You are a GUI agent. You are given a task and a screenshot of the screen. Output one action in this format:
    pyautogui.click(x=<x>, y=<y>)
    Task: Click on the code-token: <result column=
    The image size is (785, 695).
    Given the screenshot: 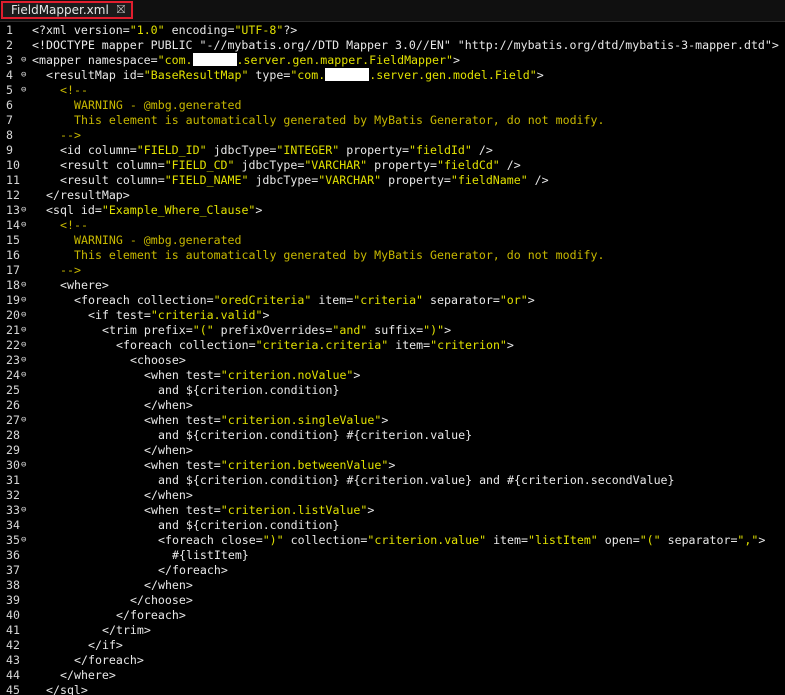 What is the action you would take?
    pyautogui.click(x=112, y=180)
    